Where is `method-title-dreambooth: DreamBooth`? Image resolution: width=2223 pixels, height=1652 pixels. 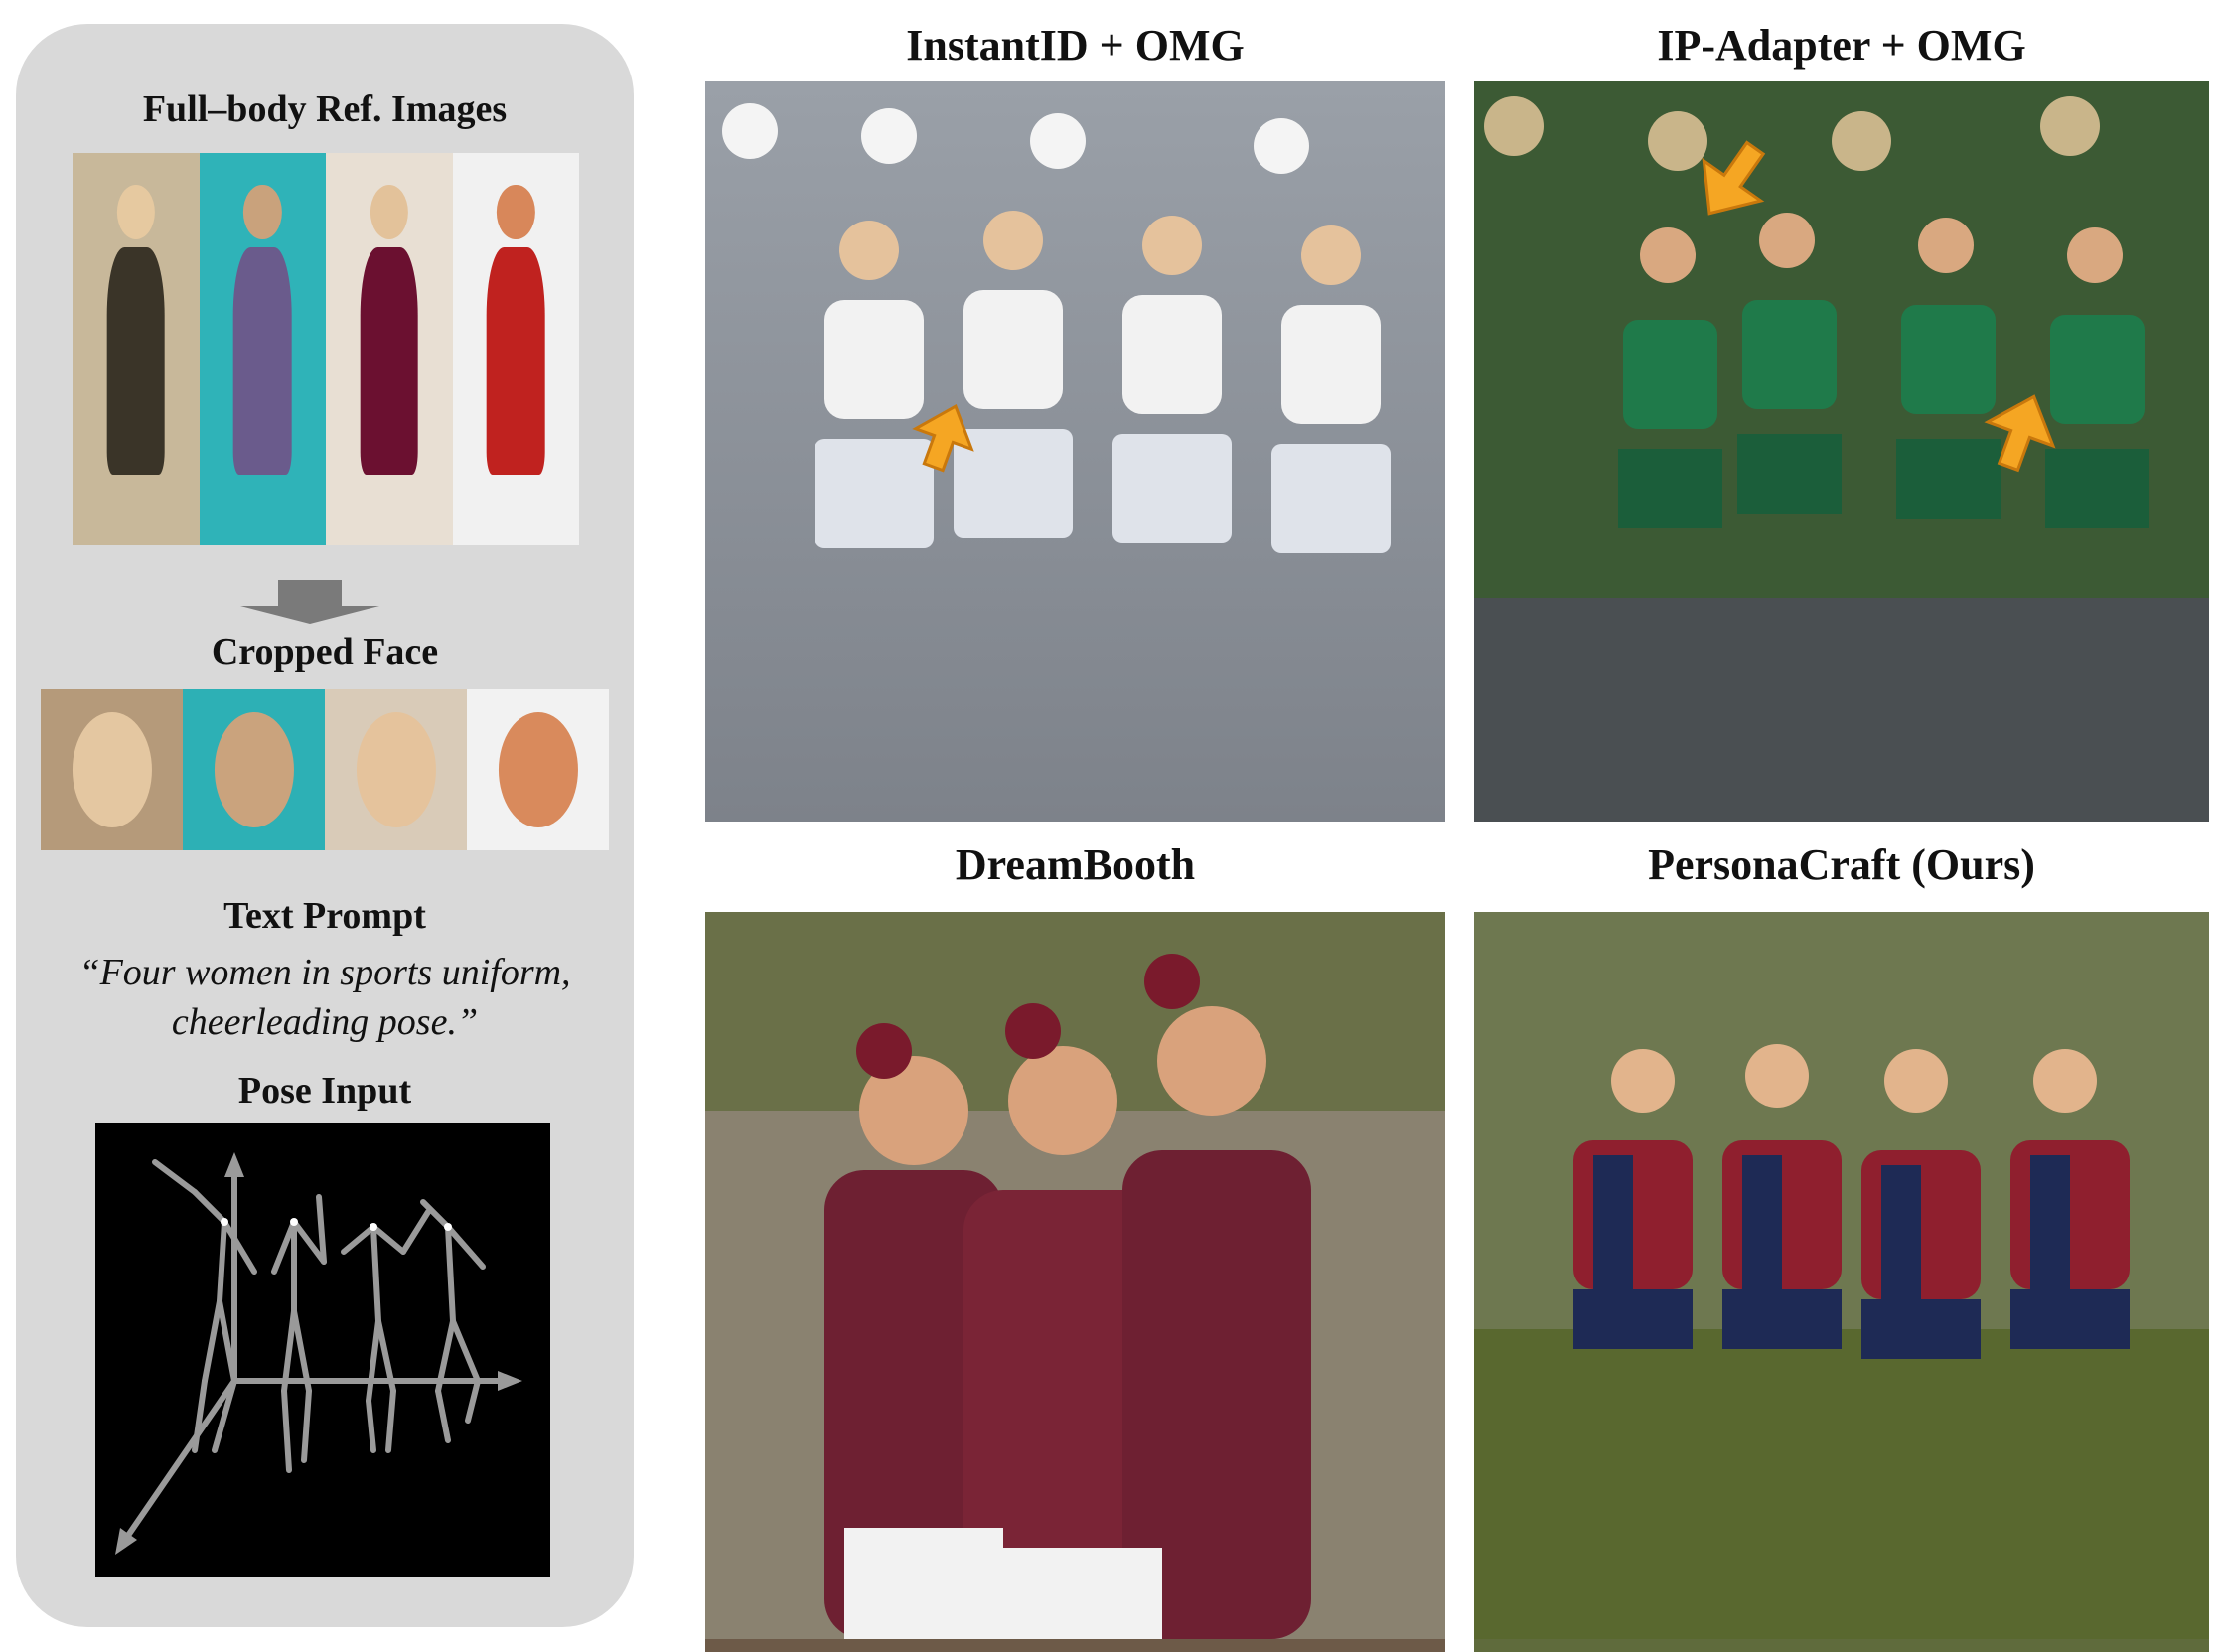
method-title-dreambooth: DreamBooth is located at coordinates (1075, 864).